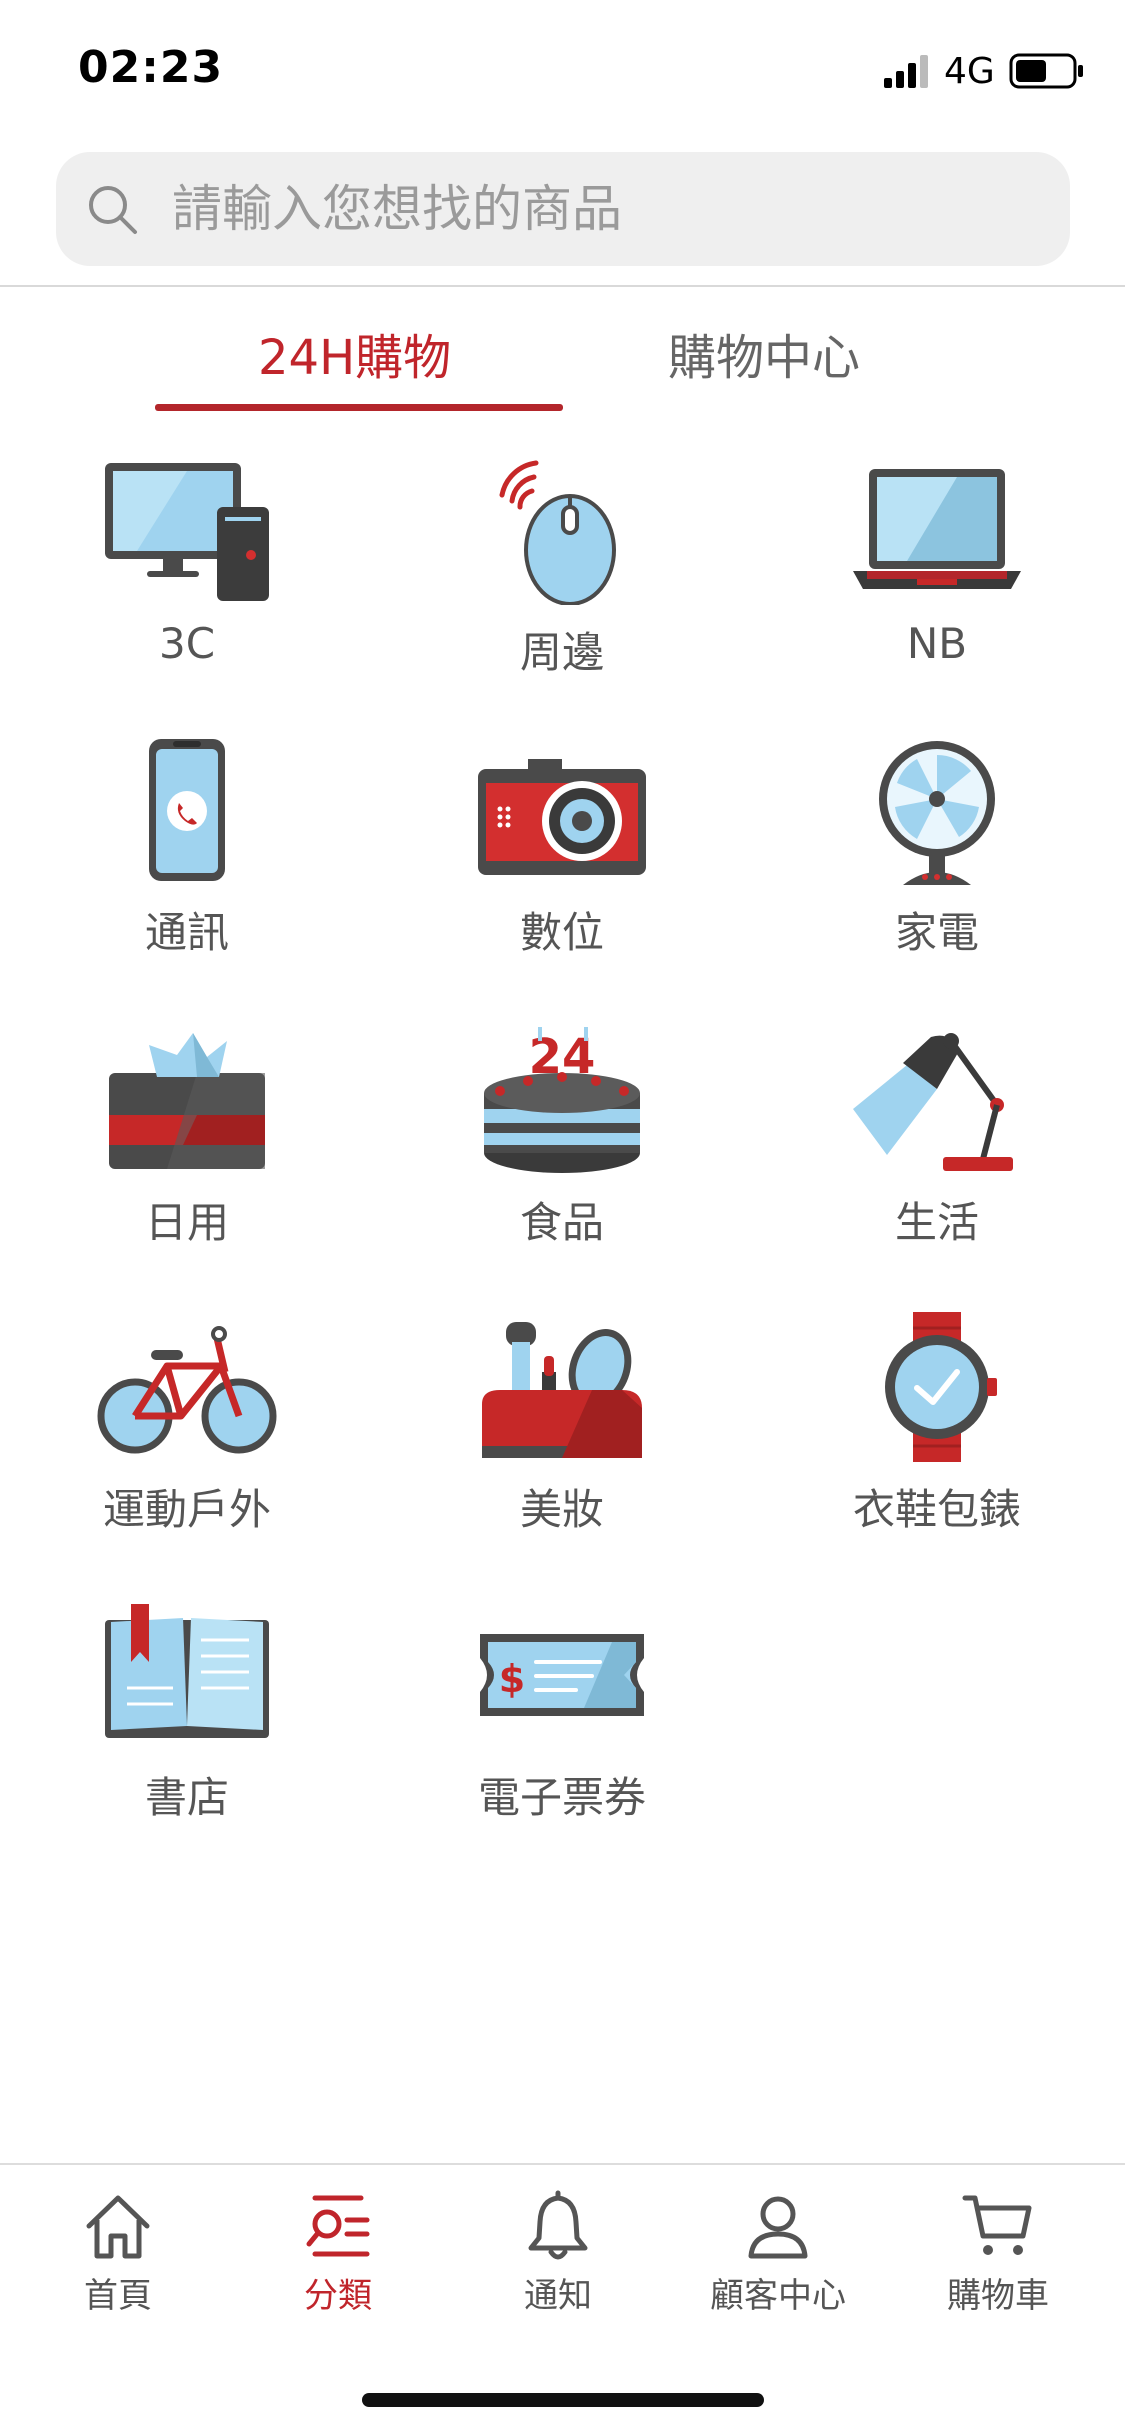 The image size is (1125, 2436). I want to click on search-bar, so click(563, 209).